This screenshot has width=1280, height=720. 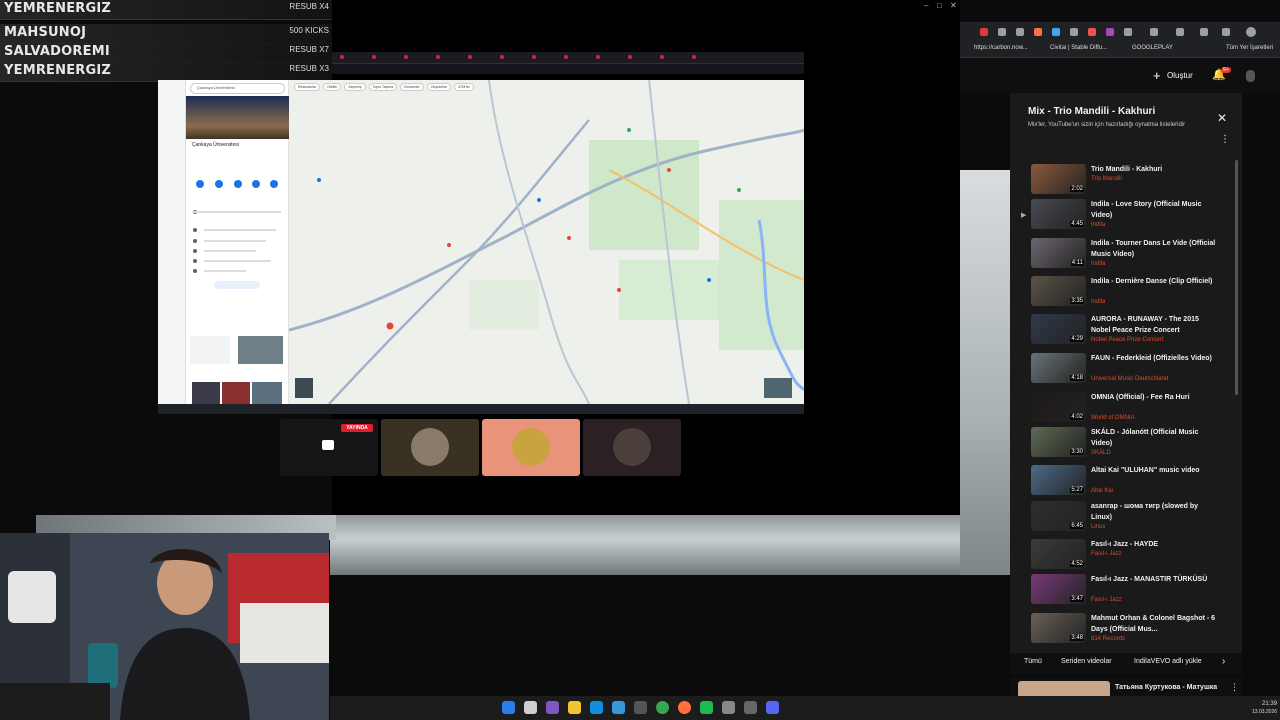 What do you see at coordinates (1152, 48) in the screenshot?
I see `bookmark-googleplay: GOOGLEPLAY` at bounding box center [1152, 48].